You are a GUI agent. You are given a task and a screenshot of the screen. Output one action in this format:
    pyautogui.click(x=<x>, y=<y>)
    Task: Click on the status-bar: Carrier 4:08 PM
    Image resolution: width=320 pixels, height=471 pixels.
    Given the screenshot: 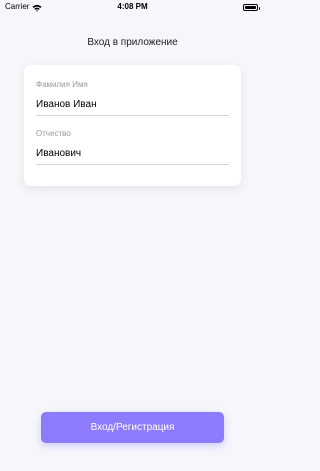 What is the action you would take?
    pyautogui.click(x=132, y=7)
    